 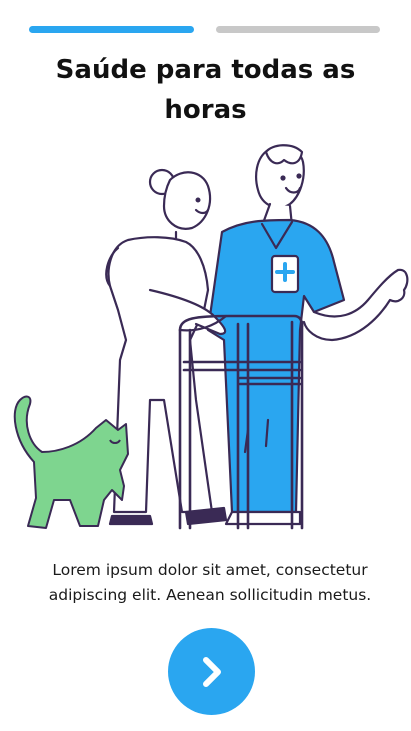 I want to click on next-button, so click(x=211, y=671).